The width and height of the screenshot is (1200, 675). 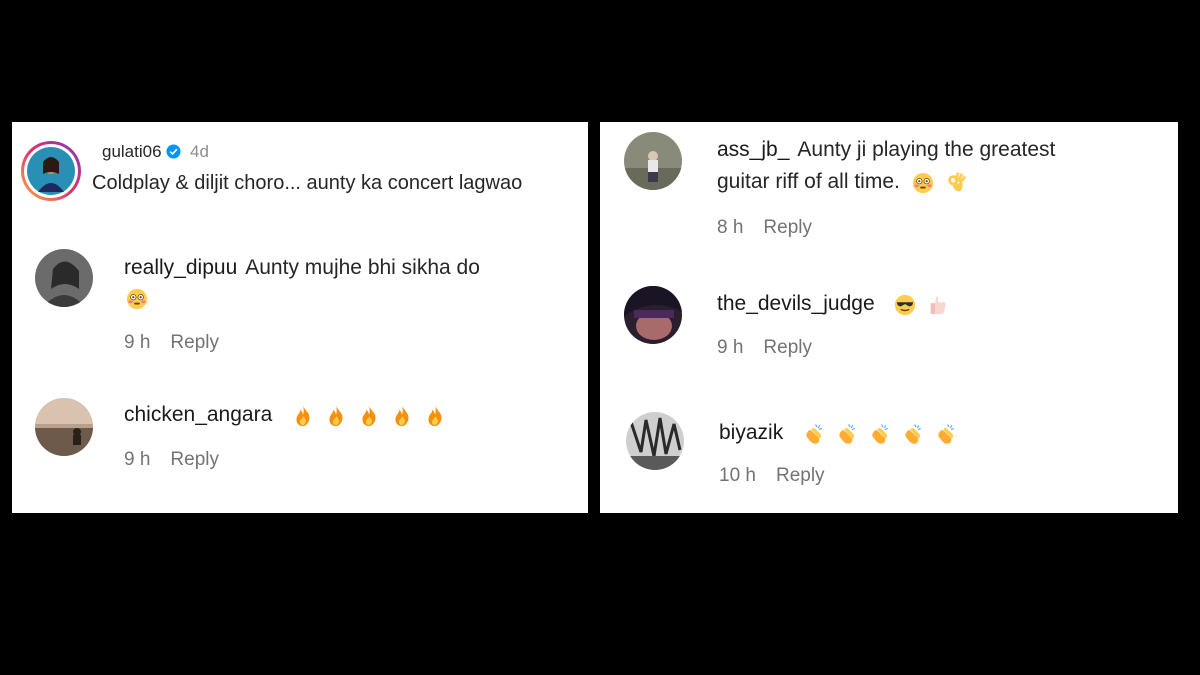 I want to click on comment-the-devils-judge: the_devils_judge, so click(x=838, y=304).